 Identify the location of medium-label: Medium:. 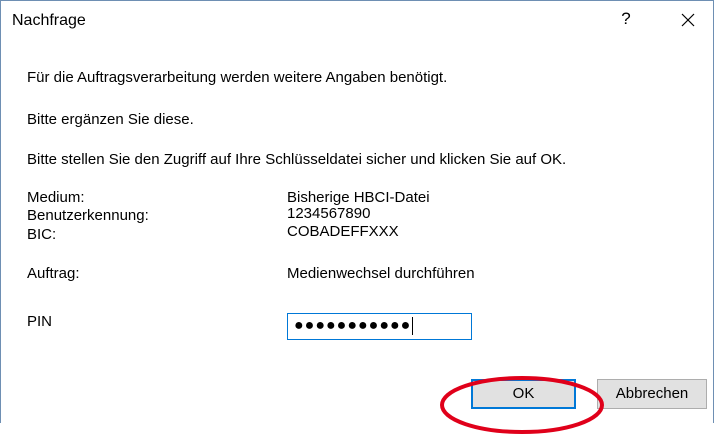
(56, 197).